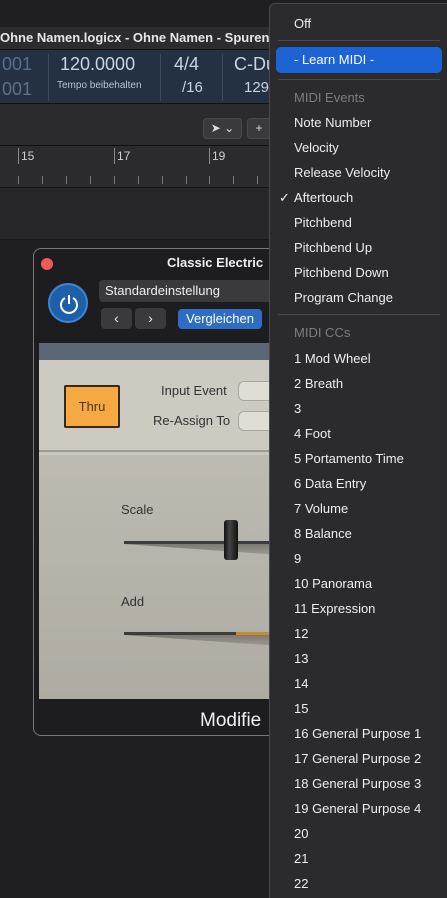  What do you see at coordinates (323, 222) in the screenshot?
I see `menu-item-pitchbend: Pitchbend` at bounding box center [323, 222].